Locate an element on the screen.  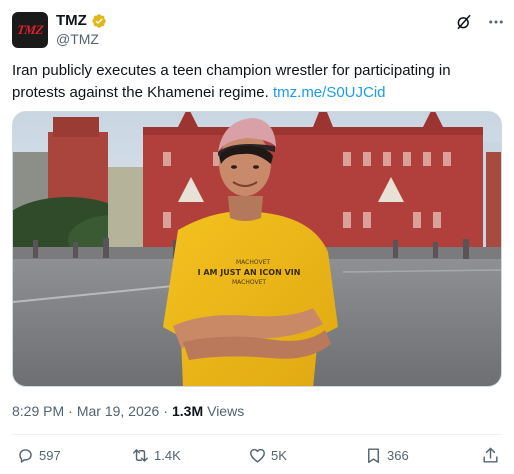
tweet-date: Mar 19, 2026 is located at coordinates (118, 411).